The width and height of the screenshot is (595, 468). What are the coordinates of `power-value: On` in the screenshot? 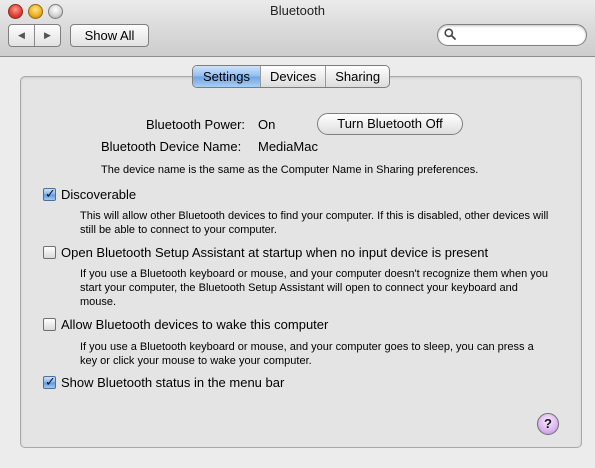 It's located at (267, 124).